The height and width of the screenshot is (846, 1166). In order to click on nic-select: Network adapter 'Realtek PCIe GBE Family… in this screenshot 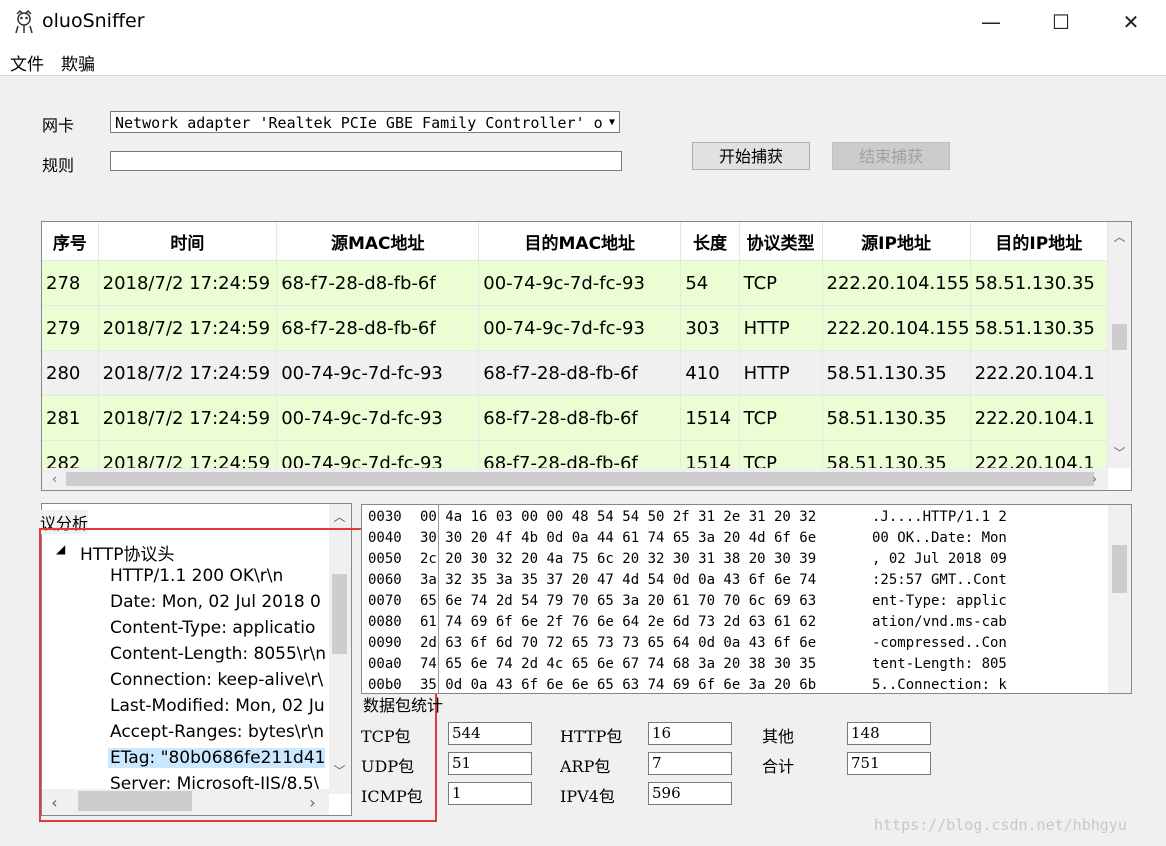, I will do `click(365, 122)`.